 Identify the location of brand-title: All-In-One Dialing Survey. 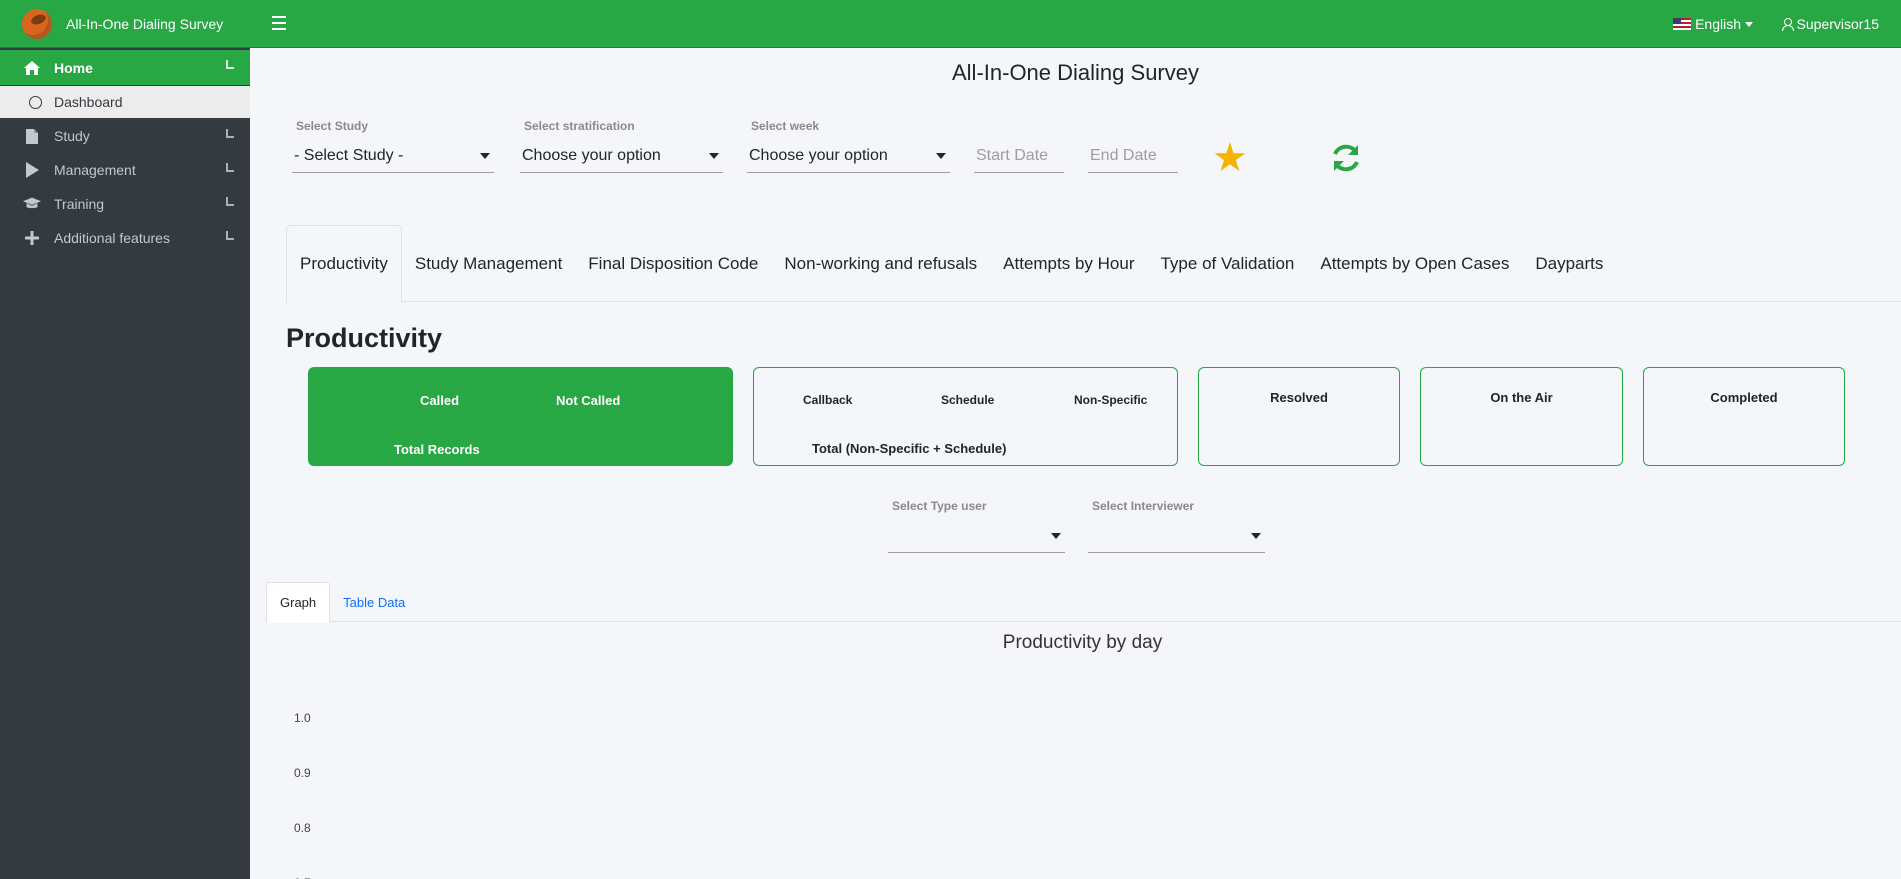
(145, 23).